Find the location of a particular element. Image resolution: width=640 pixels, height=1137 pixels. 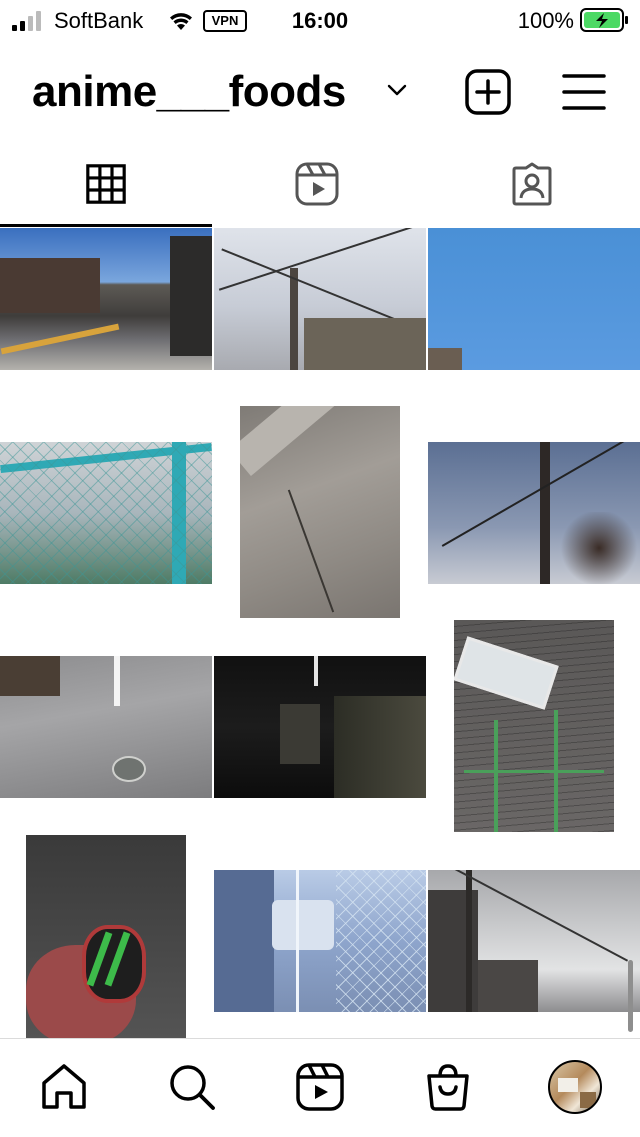

nav-reels is located at coordinates (320, 1087).